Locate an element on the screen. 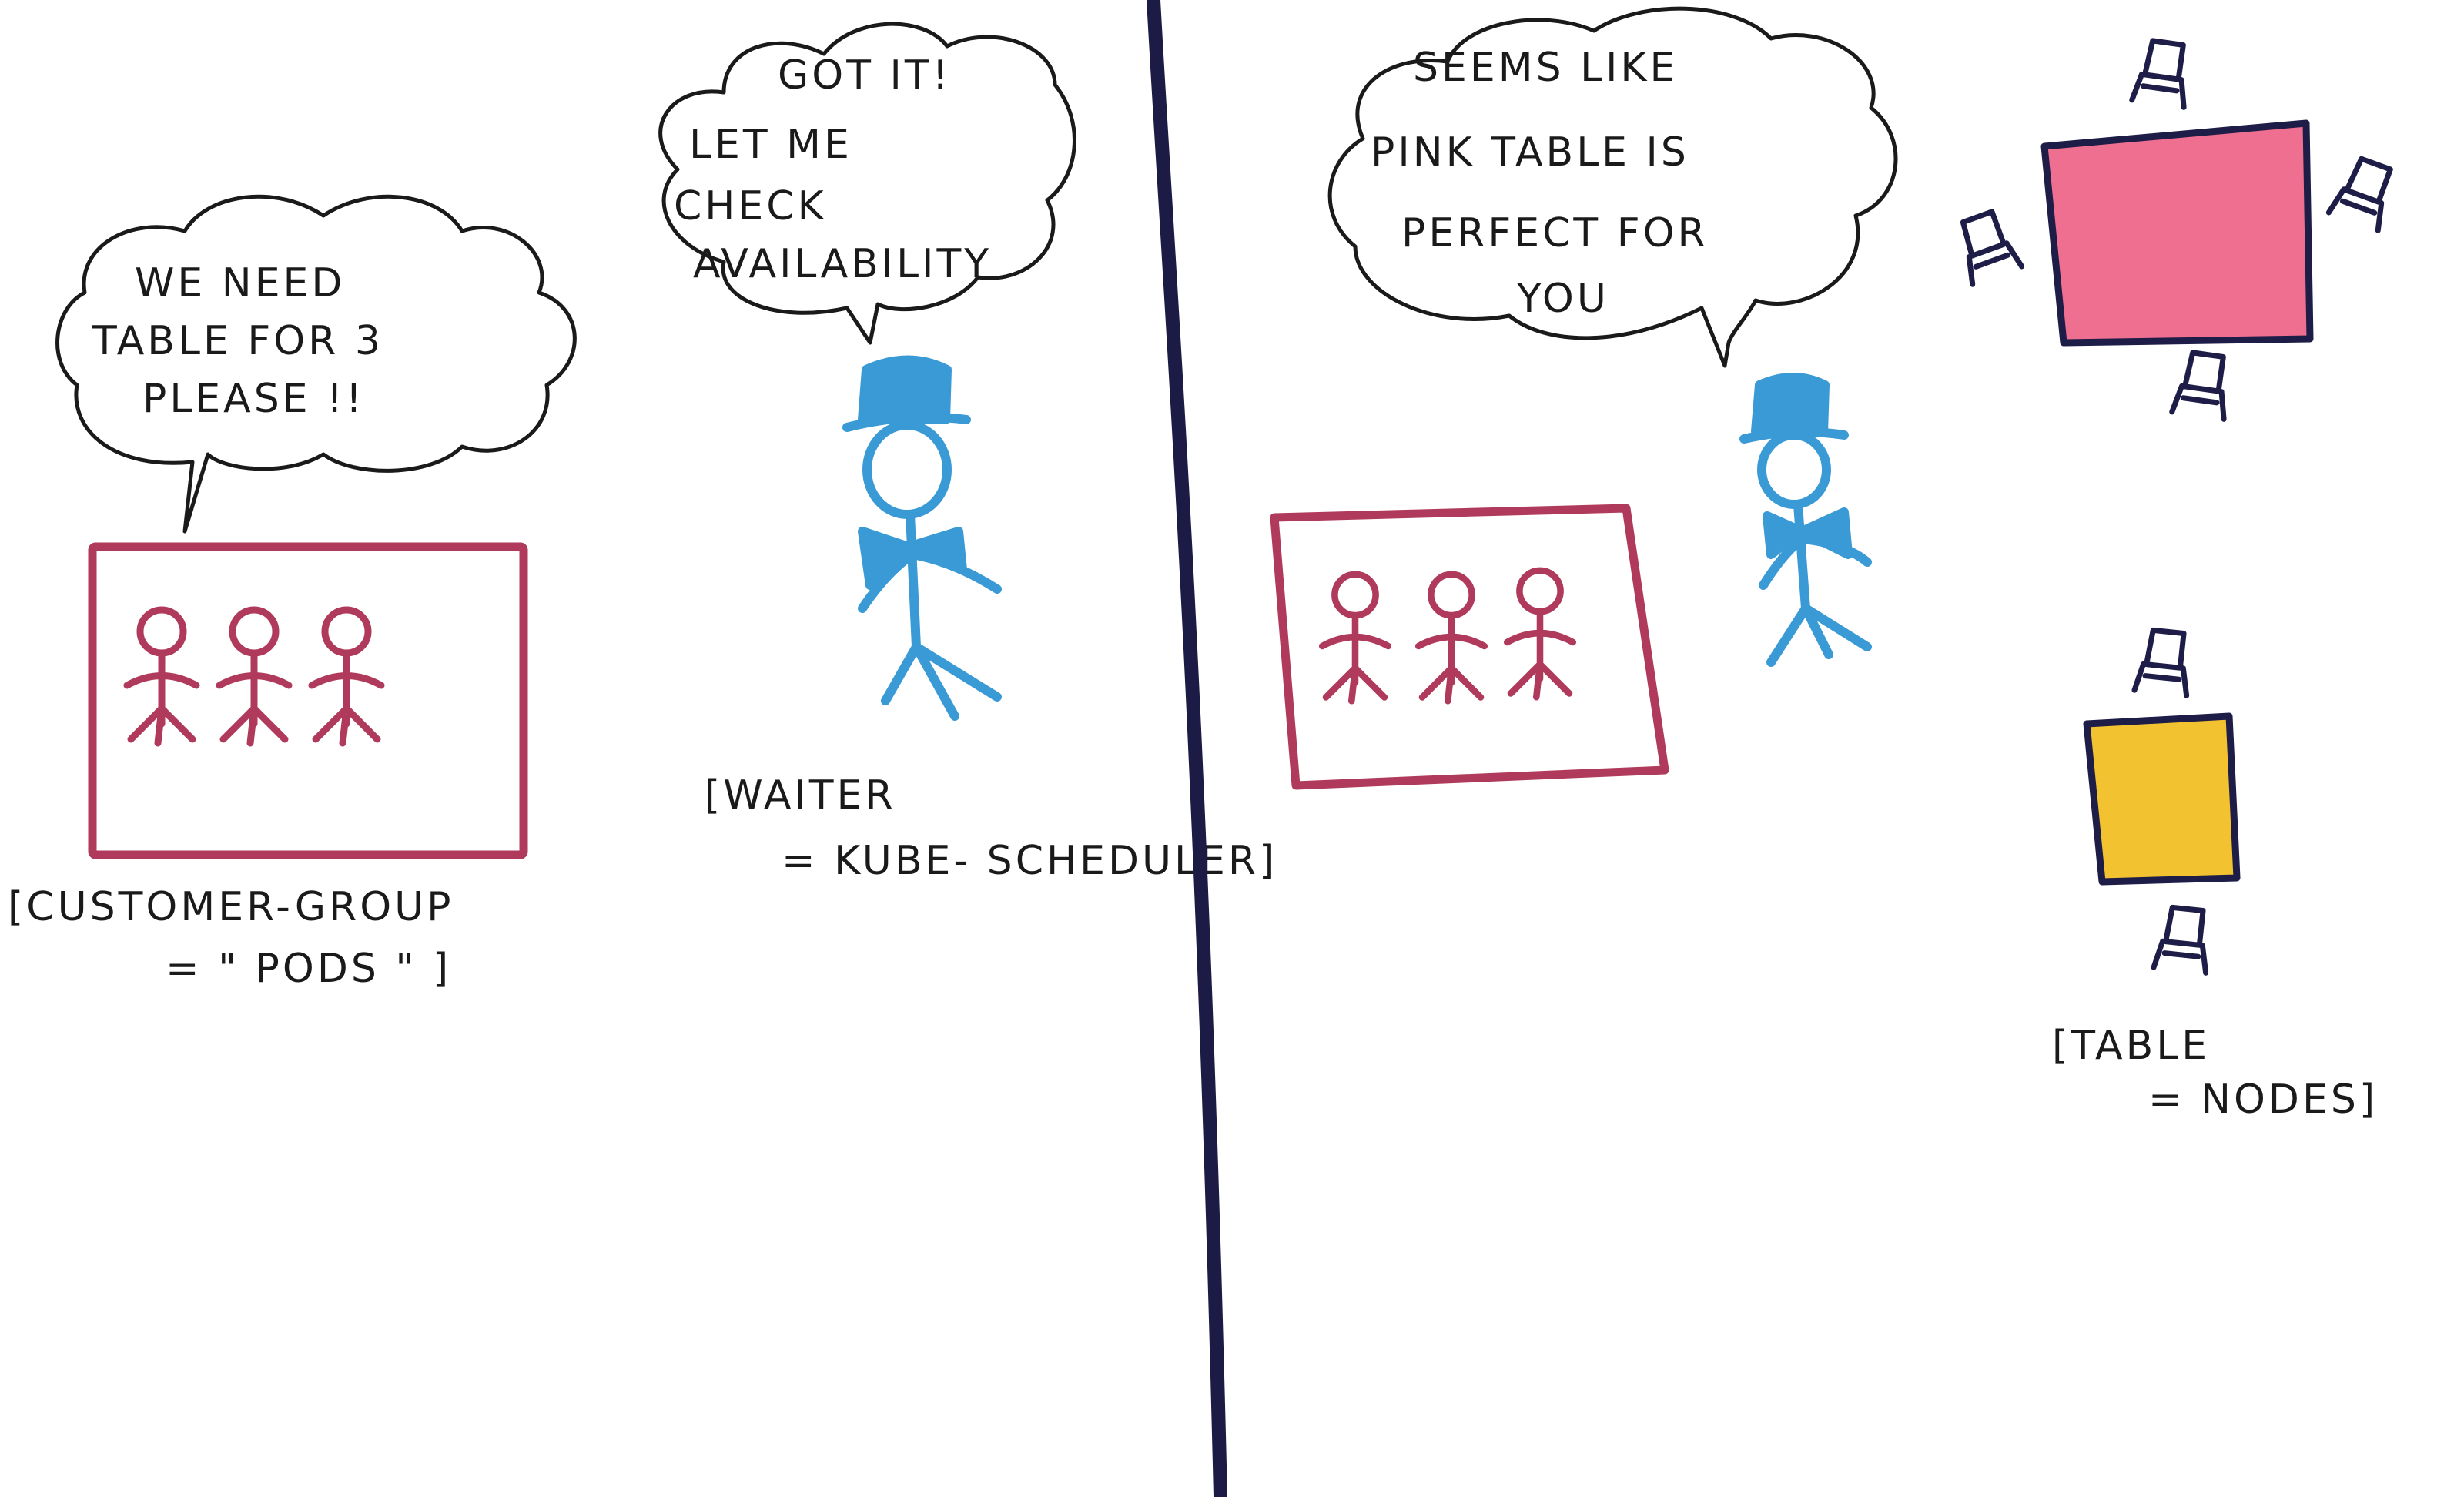 The width and height of the screenshot is (2464, 1497). scheduler-speech-bubble: SEEMS LIKE PINK TABLE IS PERFECT FOR YOU is located at coordinates (1612, 187).